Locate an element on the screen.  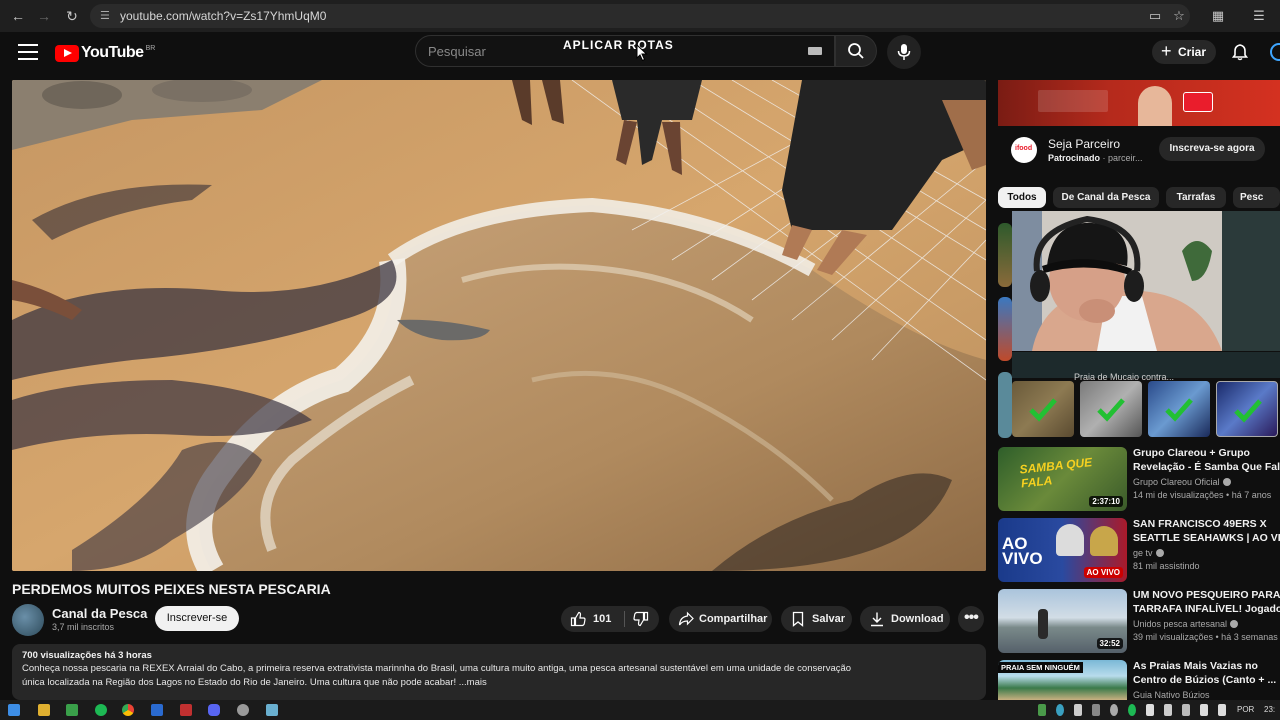
share-button: Compartilhar is located at coordinates (720, 619).